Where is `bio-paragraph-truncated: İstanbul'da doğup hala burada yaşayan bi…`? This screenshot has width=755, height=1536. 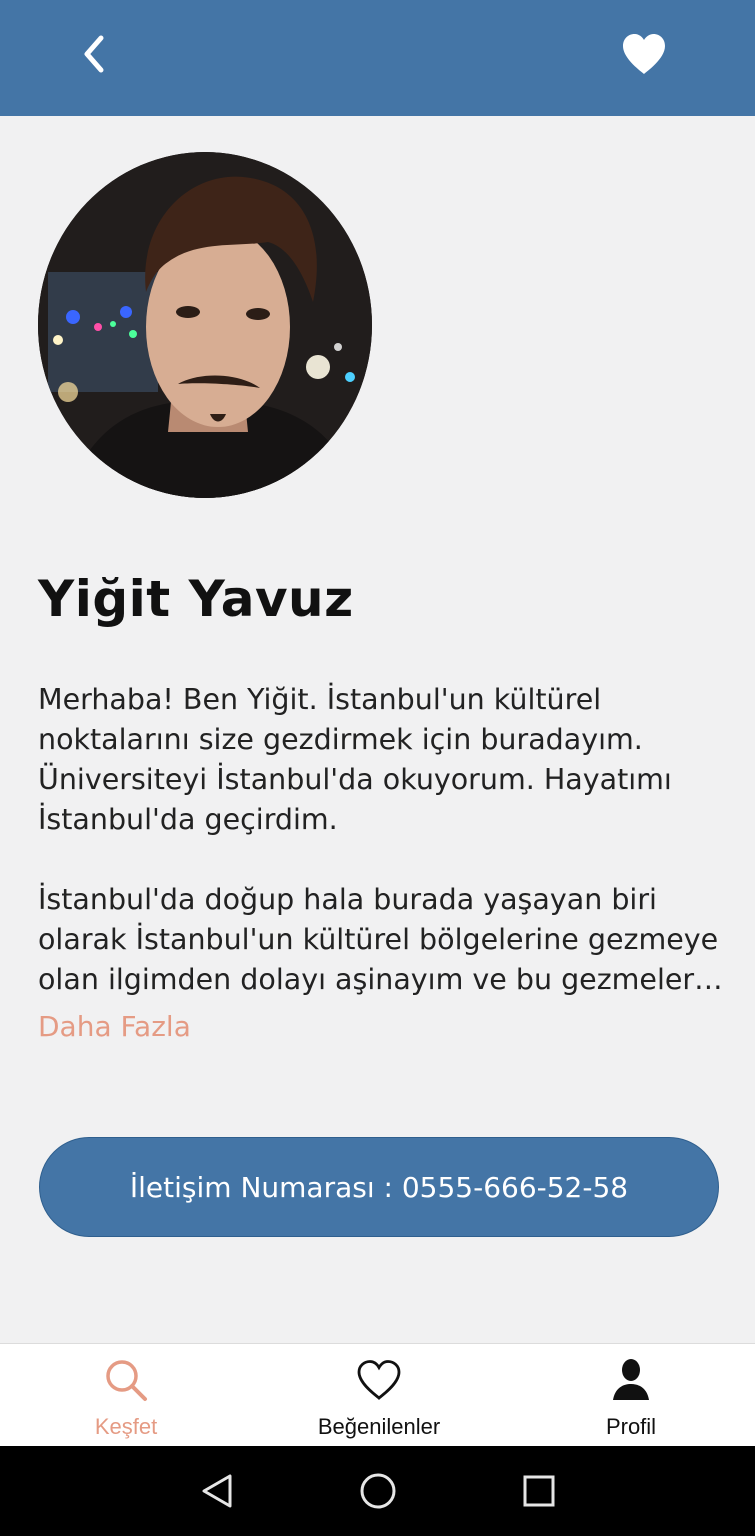
bio-paragraph-truncated: İstanbul'da doğup hala burada yaşayan bi… is located at coordinates (378, 939).